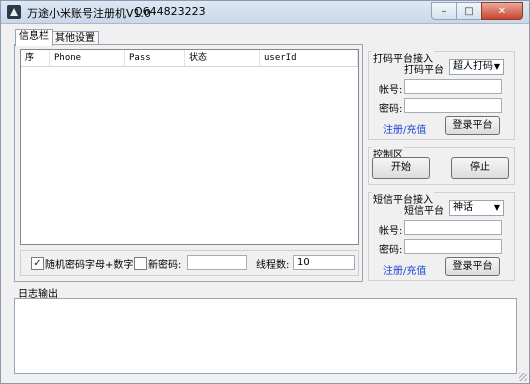 Image resolution: width=530 pixels, height=384 pixels. Describe the element at coordinates (273, 265) in the screenshot. I see `threads-label: 线程数:` at that location.